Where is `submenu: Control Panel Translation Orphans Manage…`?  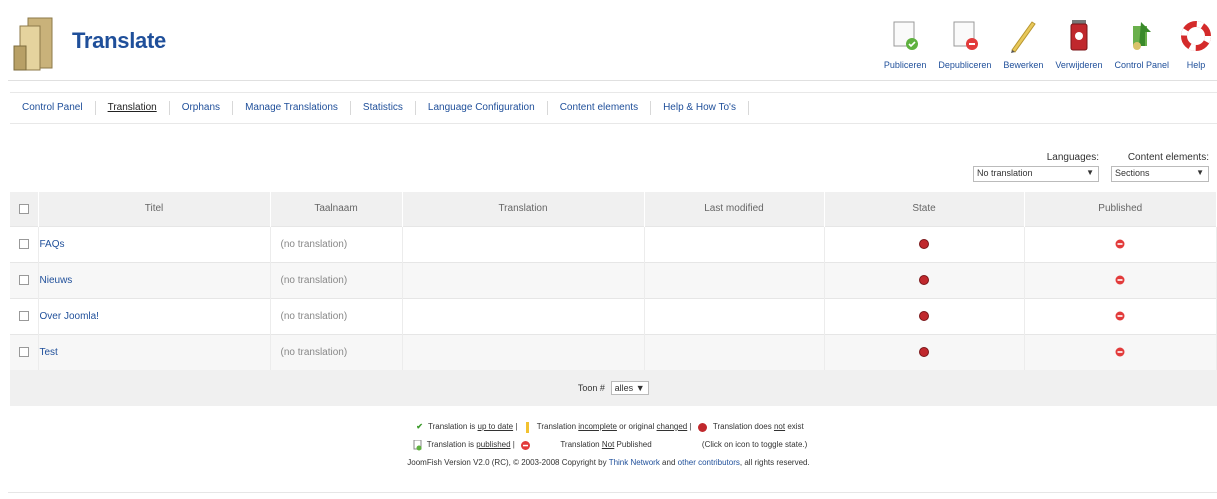 submenu: Control Panel Translation Orphans Manage… is located at coordinates (613, 108).